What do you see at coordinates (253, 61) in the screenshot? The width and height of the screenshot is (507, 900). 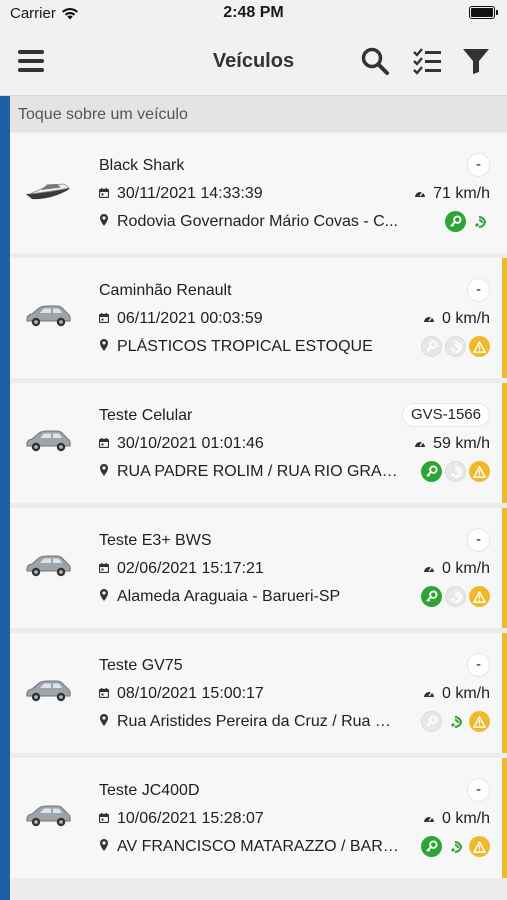 I see `navigation-bar: Veículos` at bounding box center [253, 61].